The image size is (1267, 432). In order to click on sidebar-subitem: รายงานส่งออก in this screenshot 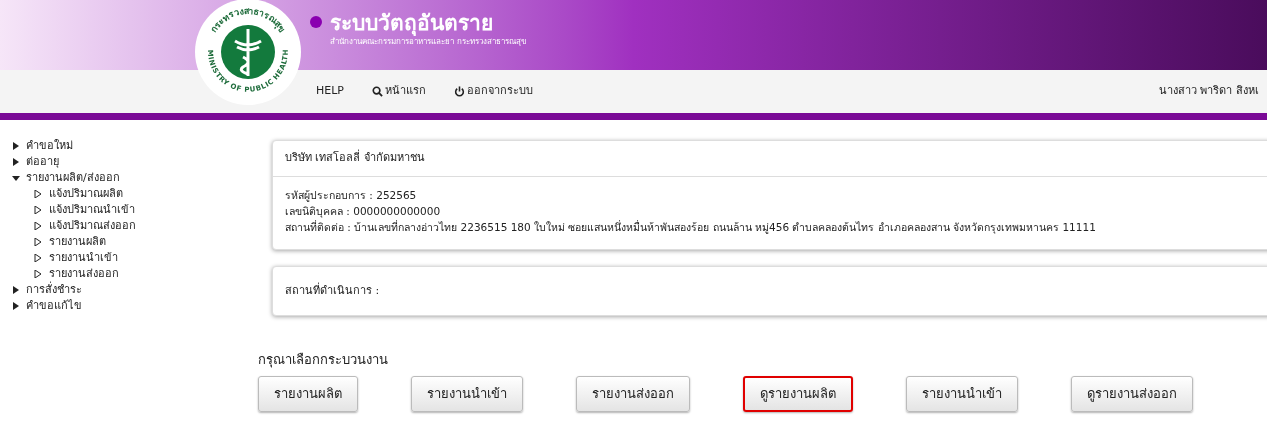, I will do `click(76, 274)`.